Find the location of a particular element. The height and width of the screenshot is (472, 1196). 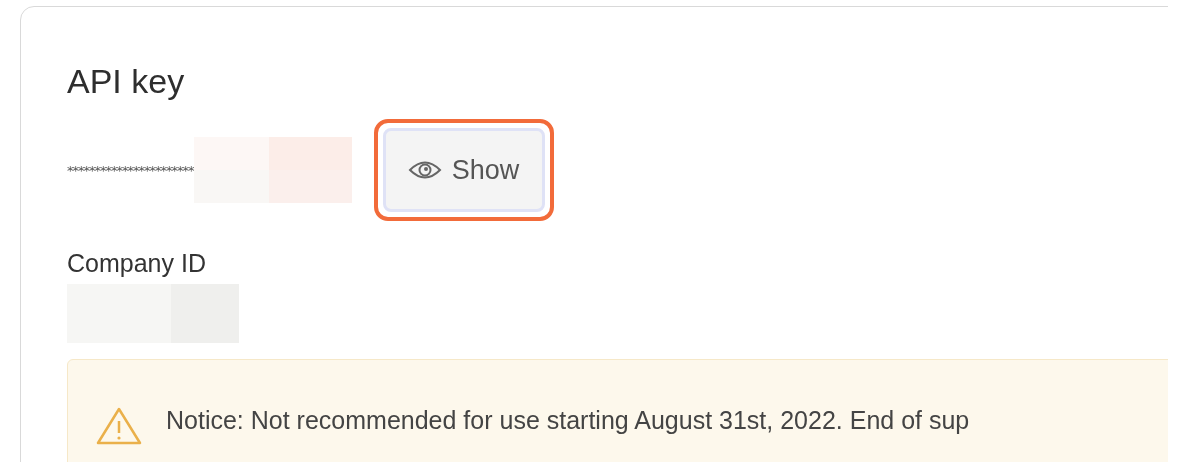

section-title: API key is located at coordinates (126, 81).